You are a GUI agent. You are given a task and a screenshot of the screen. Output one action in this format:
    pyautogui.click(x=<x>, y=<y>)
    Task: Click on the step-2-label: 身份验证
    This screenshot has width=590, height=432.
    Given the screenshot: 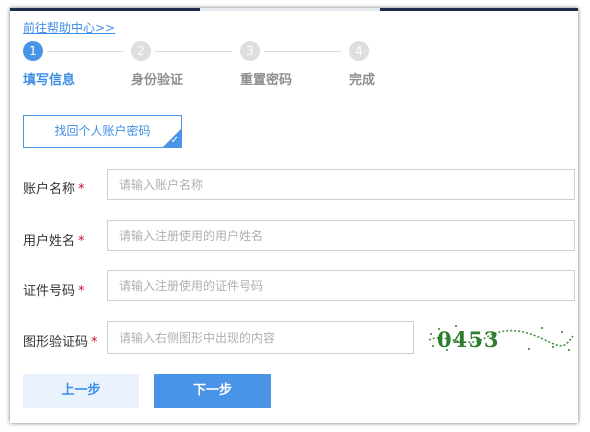 What is the action you would take?
    pyautogui.click(x=157, y=80)
    